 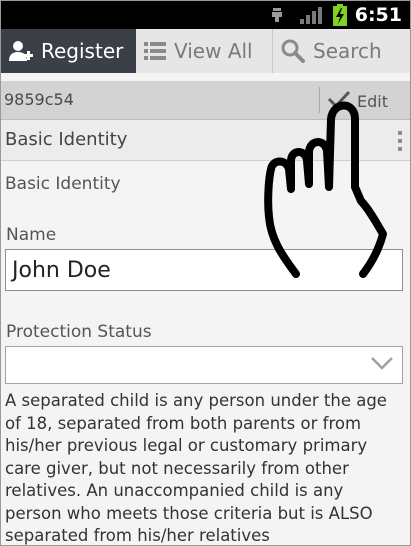 I want to click on tab-search: Search, so click(x=341, y=51).